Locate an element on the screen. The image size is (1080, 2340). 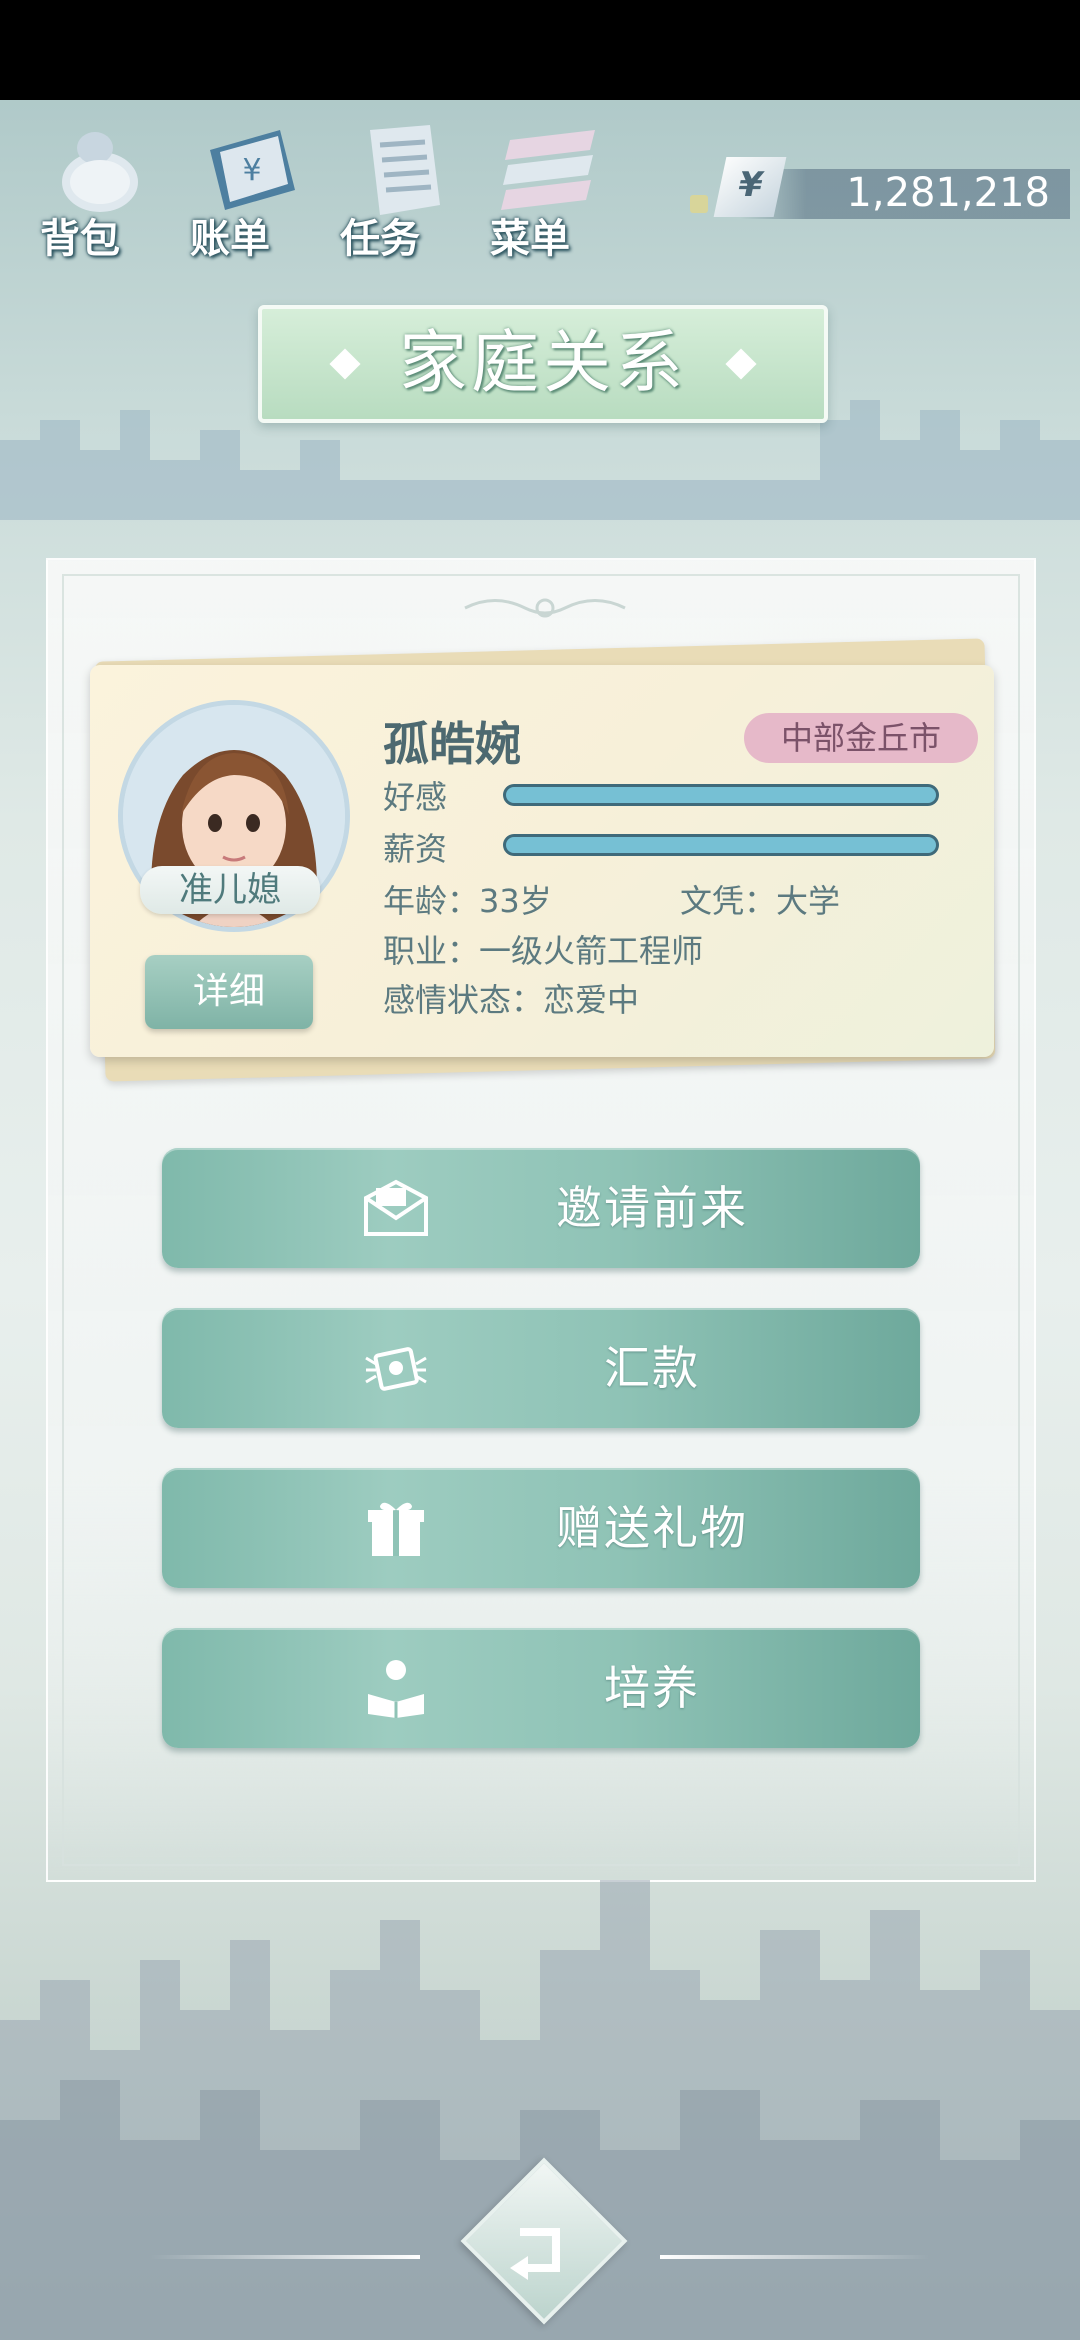
cultivate-button: 培养 is located at coordinates (541, 1688).